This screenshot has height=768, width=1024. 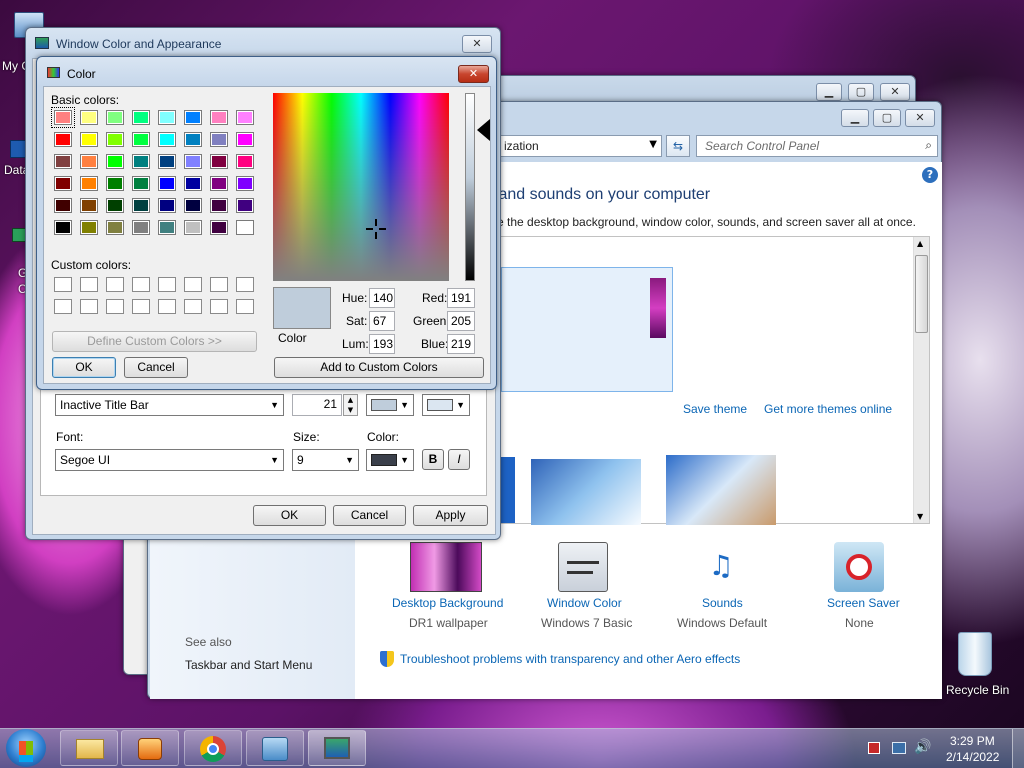 What do you see at coordinates (972, 757) in the screenshot?
I see `clock-date: 2/14/2022` at bounding box center [972, 757].